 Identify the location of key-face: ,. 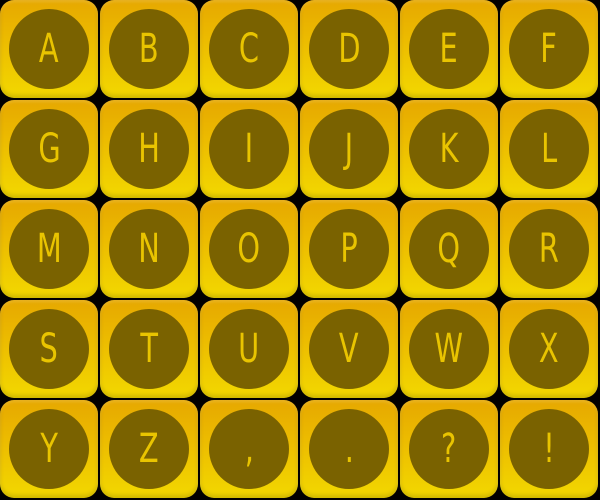
(249, 449).